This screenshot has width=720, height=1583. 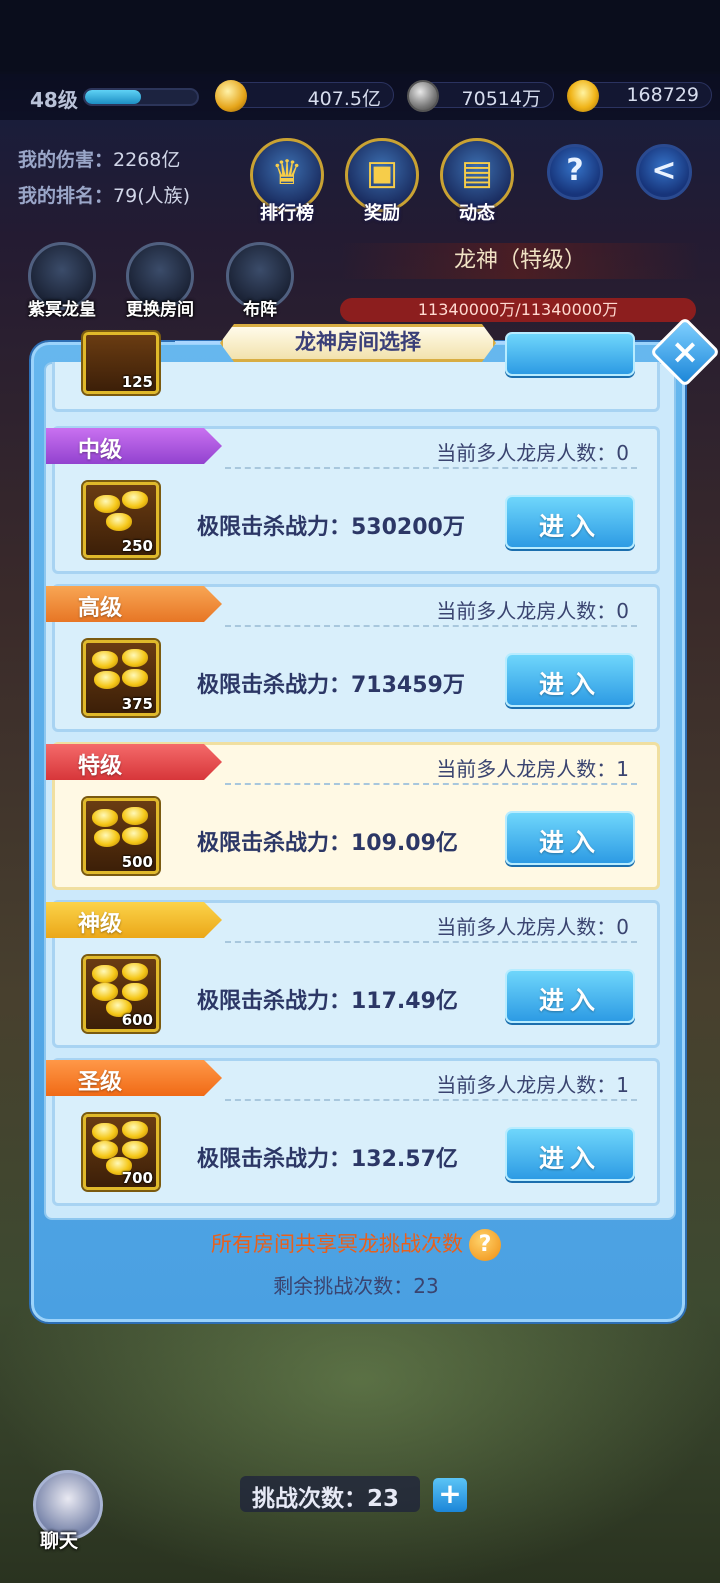 What do you see at coordinates (137, 1178) in the screenshot?
I see `reward-count: 700` at bounding box center [137, 1178].